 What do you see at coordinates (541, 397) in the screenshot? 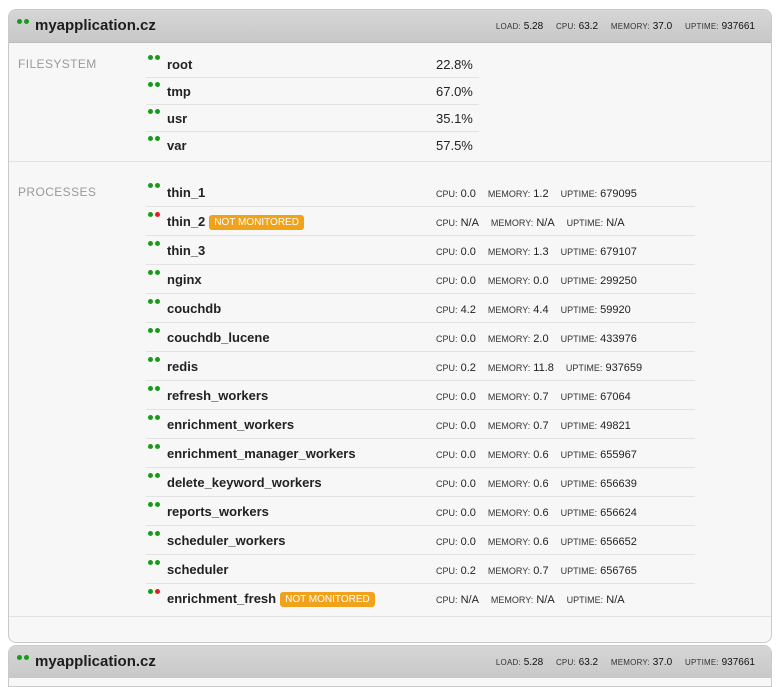
I see `memory-value: 0.7` at bounding box center [541, 397].